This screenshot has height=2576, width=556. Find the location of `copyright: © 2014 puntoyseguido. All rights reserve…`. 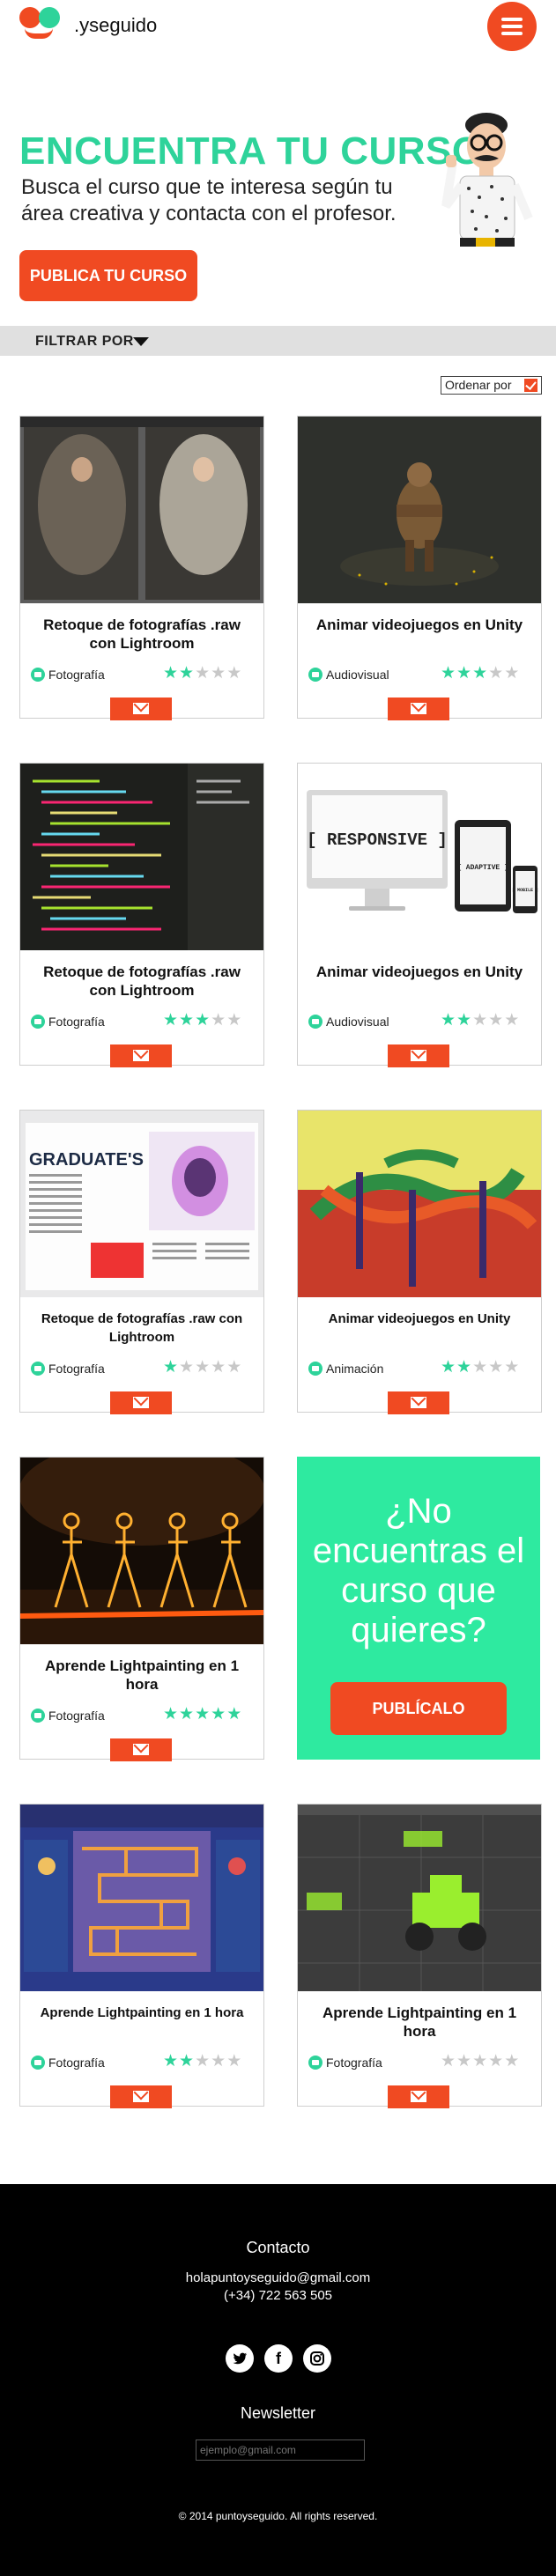

copyright: © 2014 puntoyseguido. All rights reserve… is located at coordinates (278, 2516).